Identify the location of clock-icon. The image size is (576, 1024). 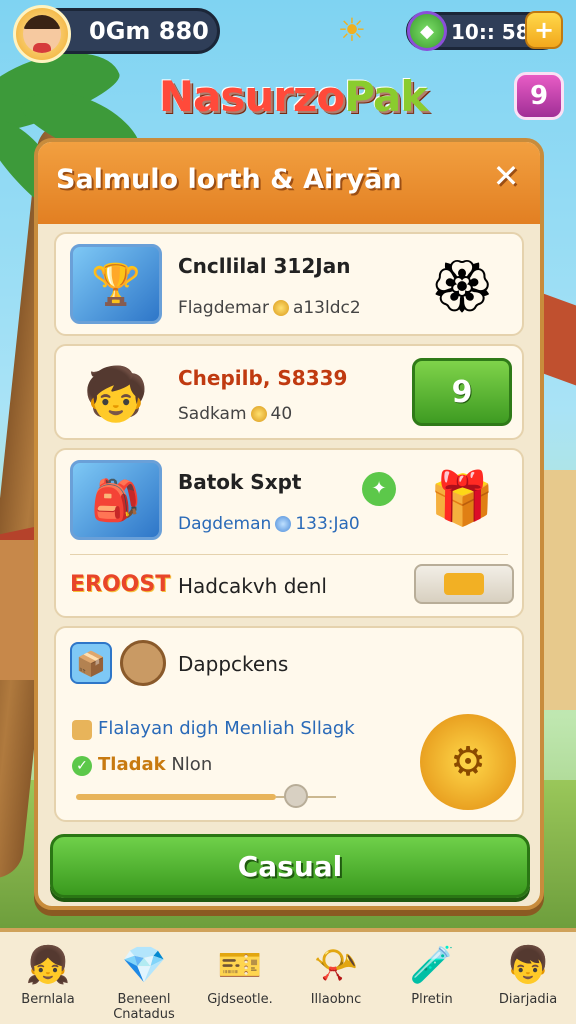
(283, 524).